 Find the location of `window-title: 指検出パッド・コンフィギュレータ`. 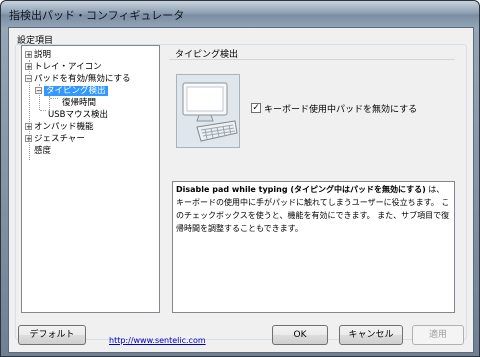

window-title: 指検出パッド・コンフィギュレータ is located at coordinates (97, 15).